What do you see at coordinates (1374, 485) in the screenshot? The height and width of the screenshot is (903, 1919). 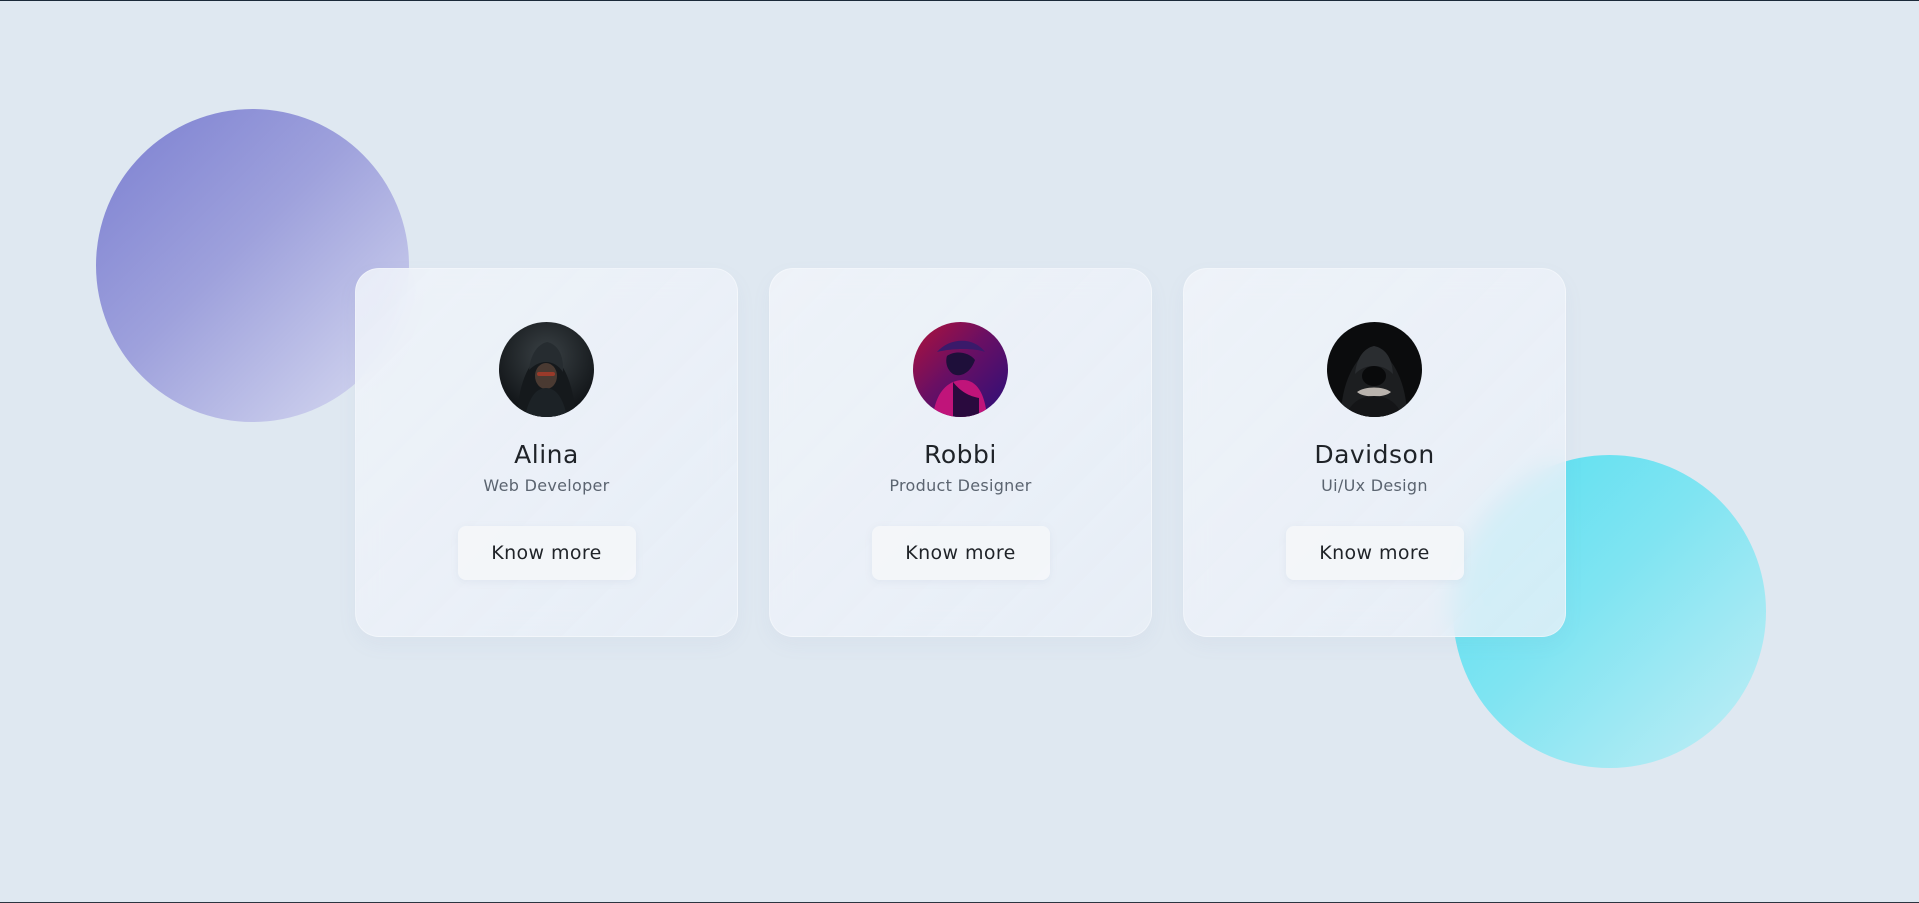 I see `profile-role: Ui/Ux Design` at bounding box center [1374, 485].